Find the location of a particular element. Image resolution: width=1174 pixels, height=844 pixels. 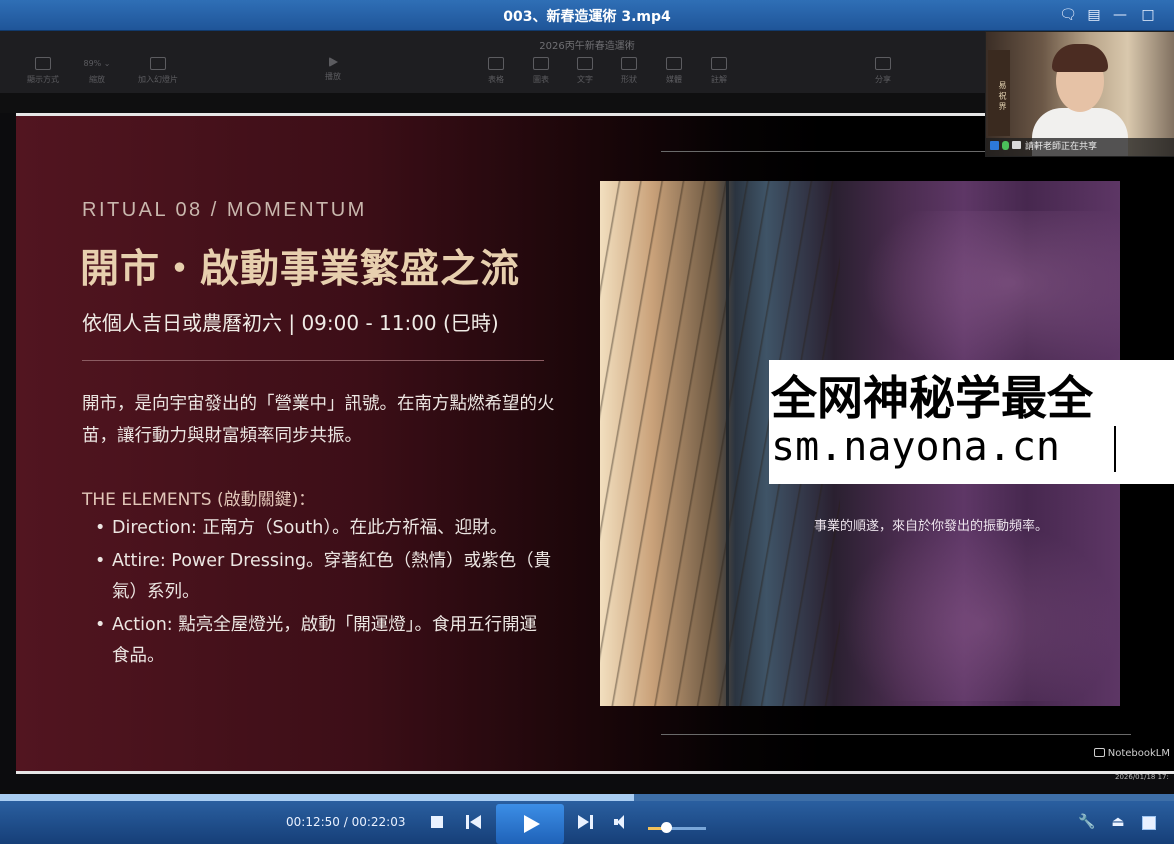

sharing-status-text: 請軒老師正在共享 is located at coordinates (1061, 147).